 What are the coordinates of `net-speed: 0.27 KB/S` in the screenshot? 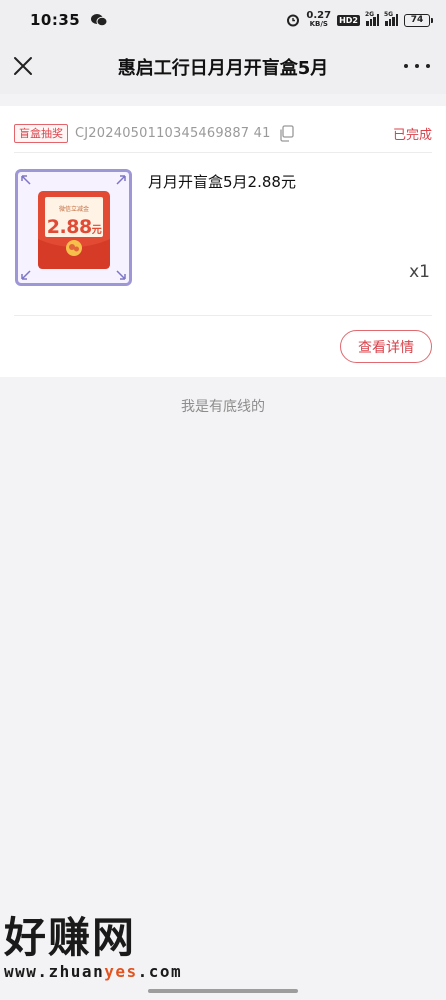 It's located at (318, 20).